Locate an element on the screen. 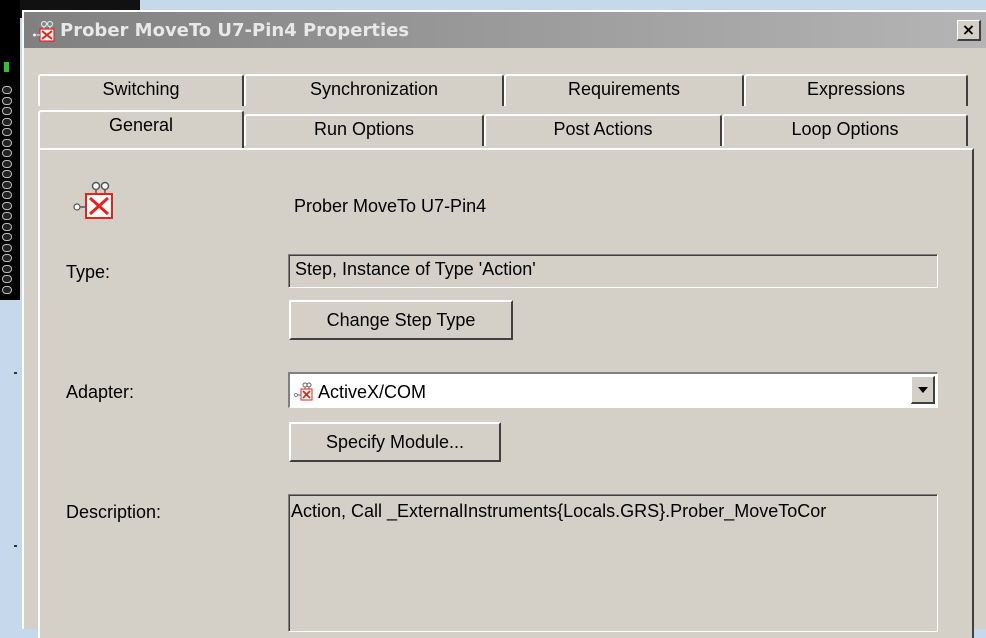  type-field: Step, Instance of Type 'Action' is located at coordinates (613, 271).